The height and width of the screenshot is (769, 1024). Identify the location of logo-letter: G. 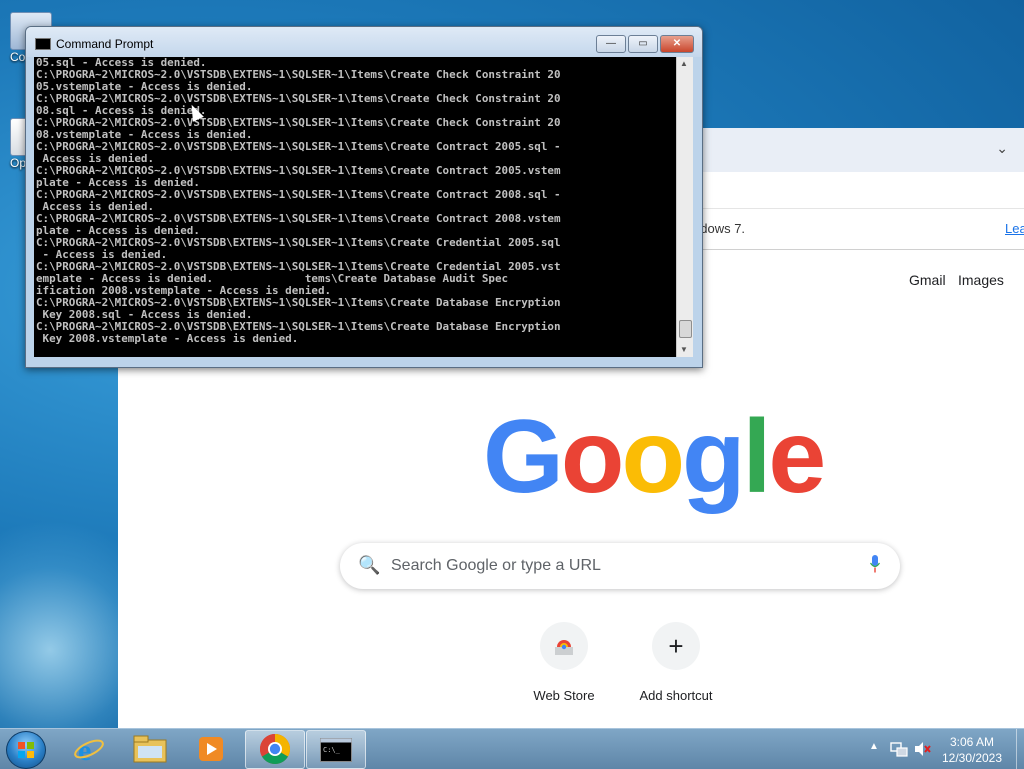
(523, 457).